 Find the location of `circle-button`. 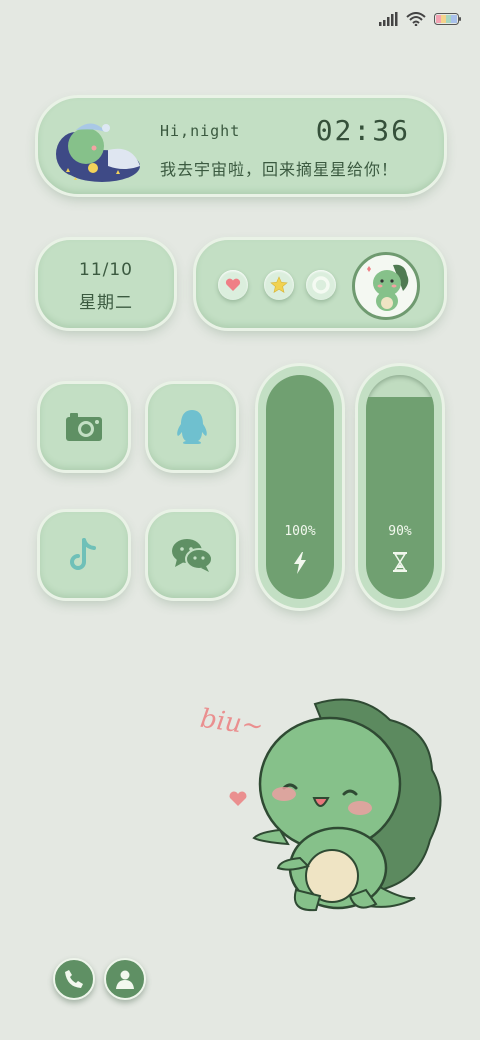

circle-button is located at coordinates (321, 285).